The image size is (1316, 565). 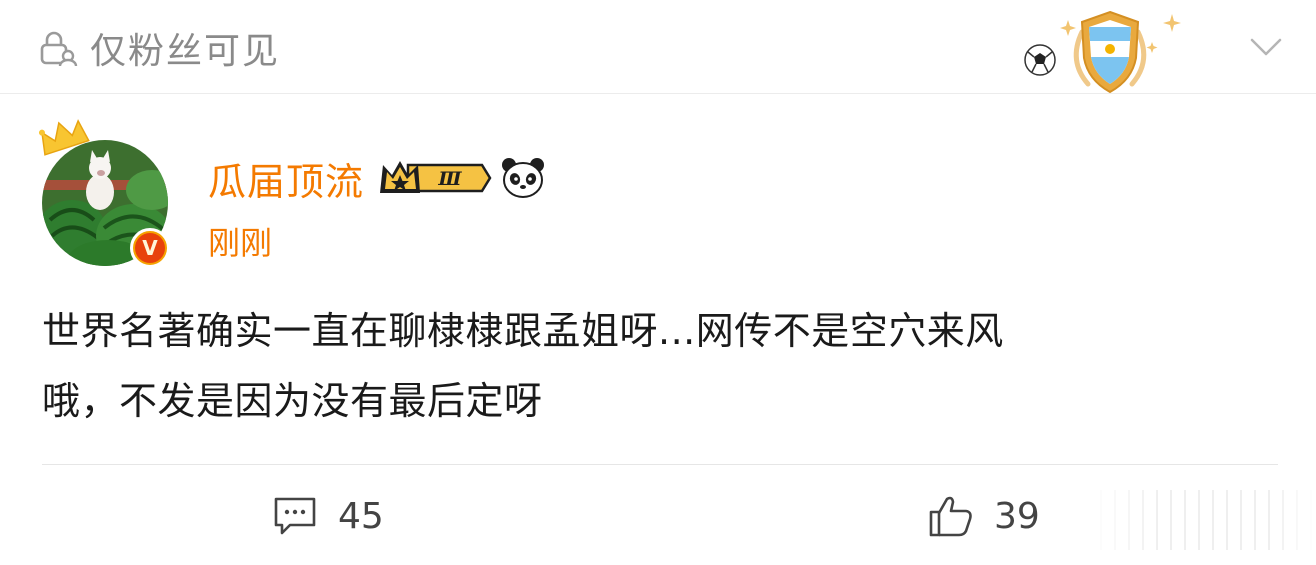 I want to click on like-count: 39, so click(x=1017, y=516).